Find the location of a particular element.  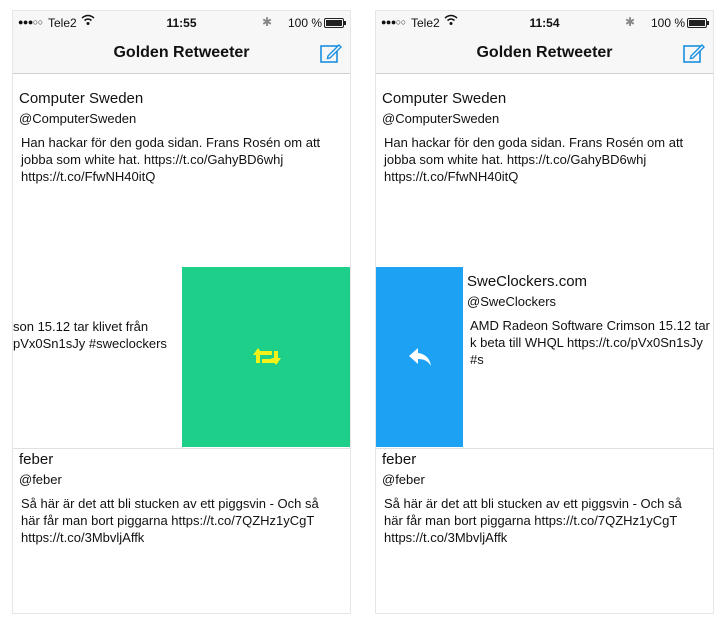

reply-action-button is located at coordinates (419, 357).